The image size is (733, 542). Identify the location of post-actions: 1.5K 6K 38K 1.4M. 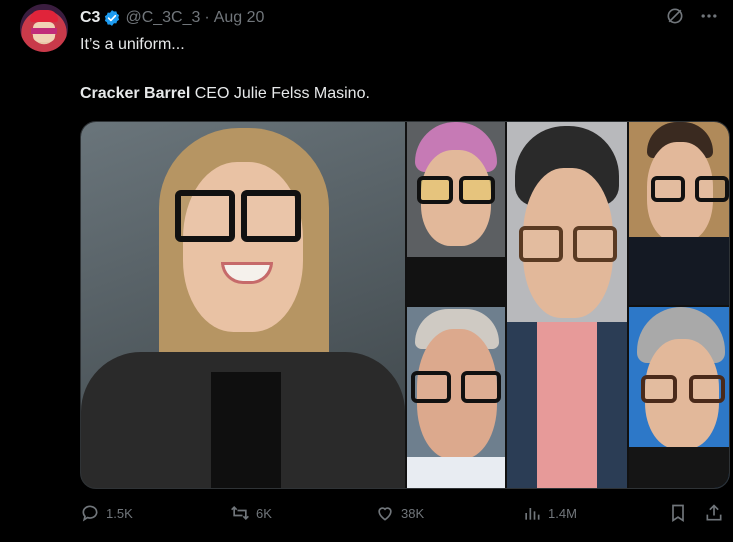
(404, 515).